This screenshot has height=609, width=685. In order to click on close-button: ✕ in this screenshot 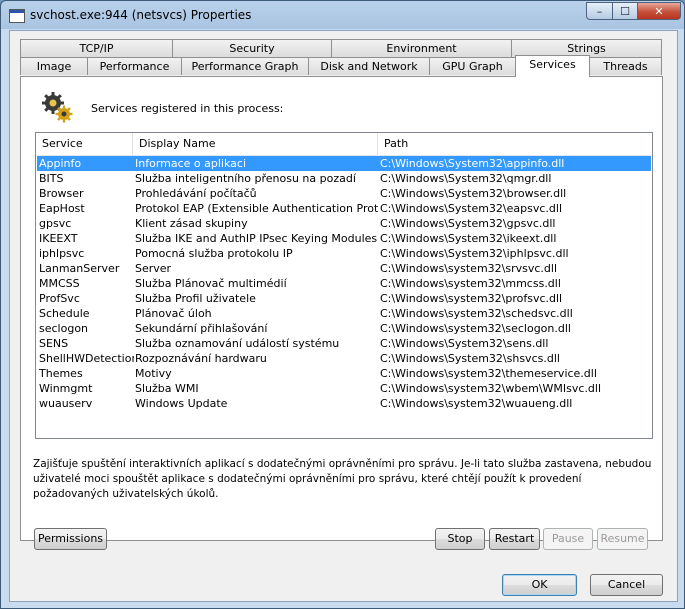, I will do `click(659, 11)`.